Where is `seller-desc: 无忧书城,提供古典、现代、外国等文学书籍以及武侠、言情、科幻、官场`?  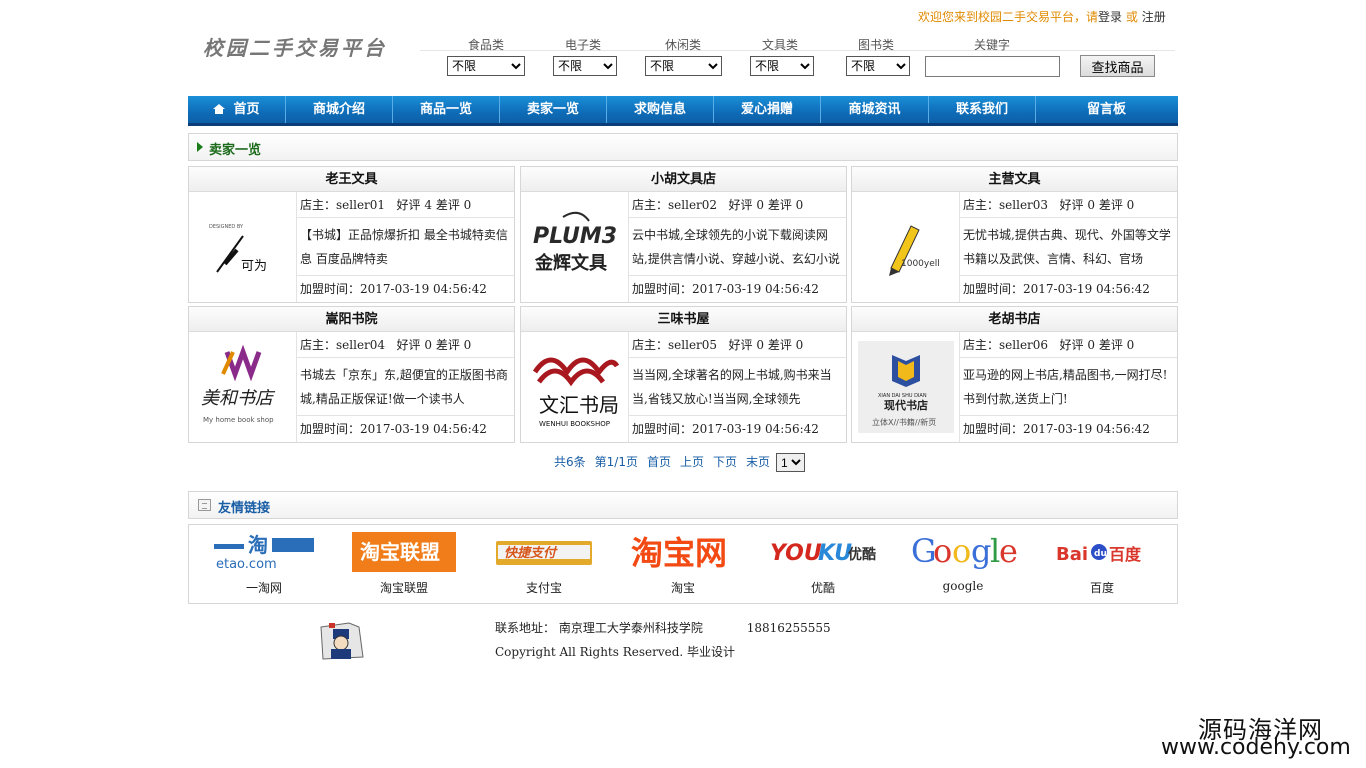 seller-desc: 无忧书城,提供古典、现代、外国等文学书籍以及武侠、言情、科幻、官场 is located at coordinates (1068, 247).